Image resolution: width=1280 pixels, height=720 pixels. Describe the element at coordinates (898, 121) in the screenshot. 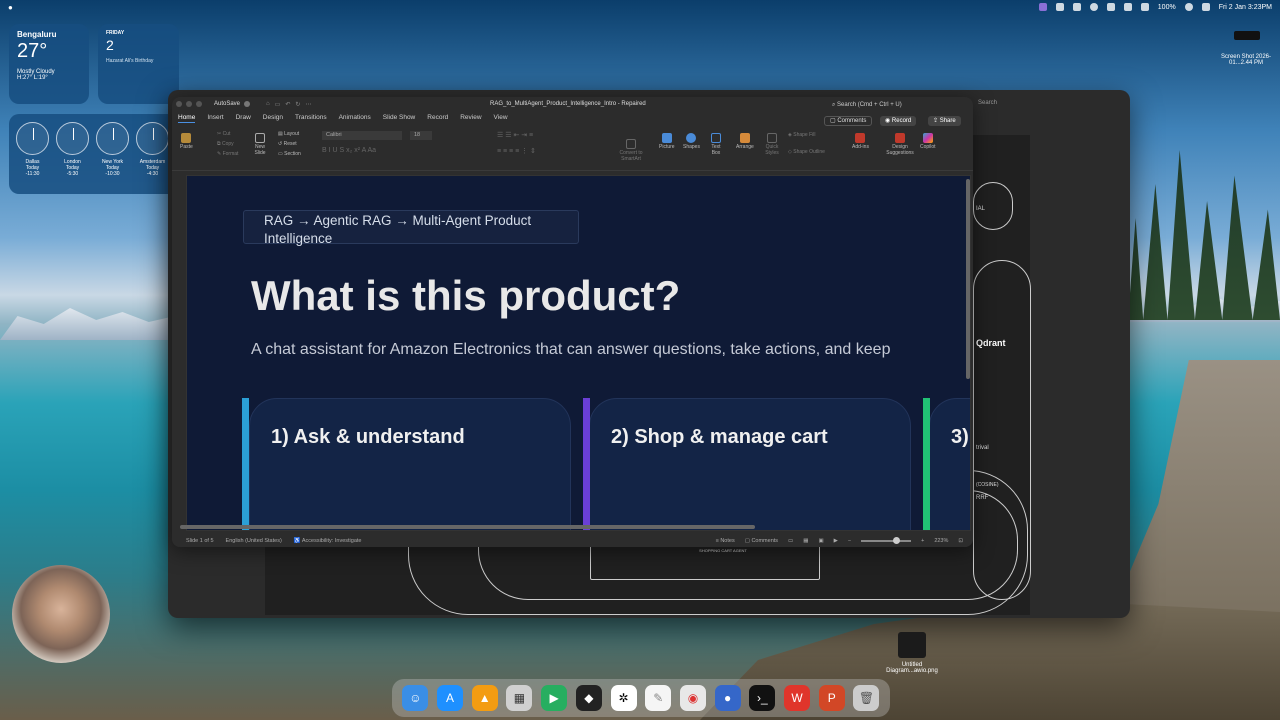

I see `record-button: ◉ Record` at that location.